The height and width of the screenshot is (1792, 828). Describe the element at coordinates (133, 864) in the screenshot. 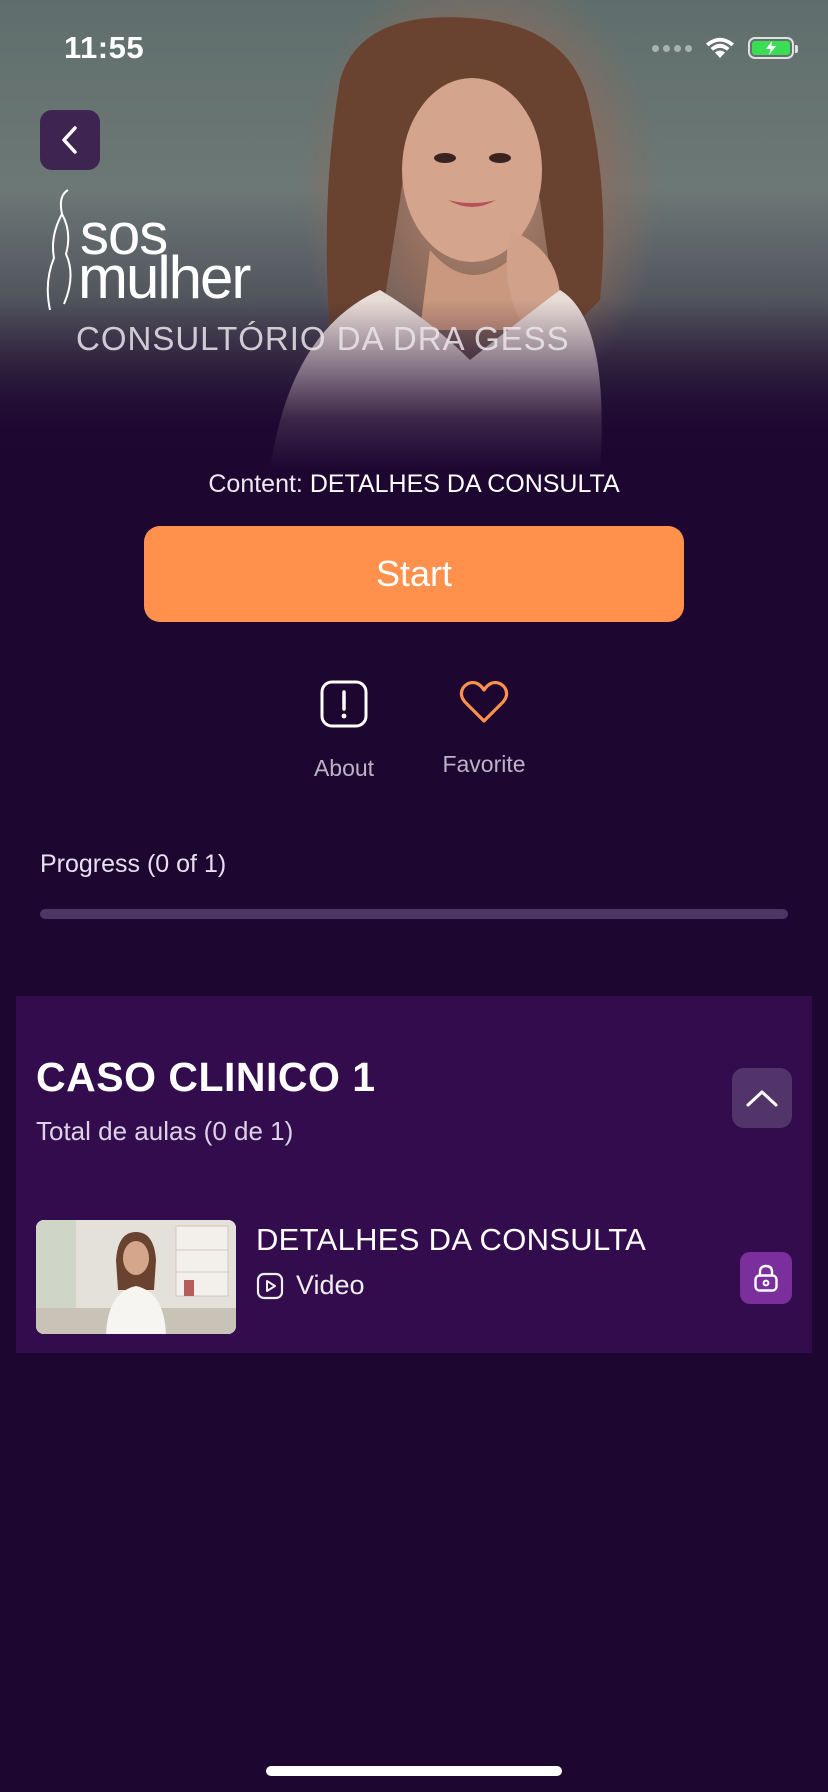

I see `progress-label: Progress (0 of 1)` at that location.